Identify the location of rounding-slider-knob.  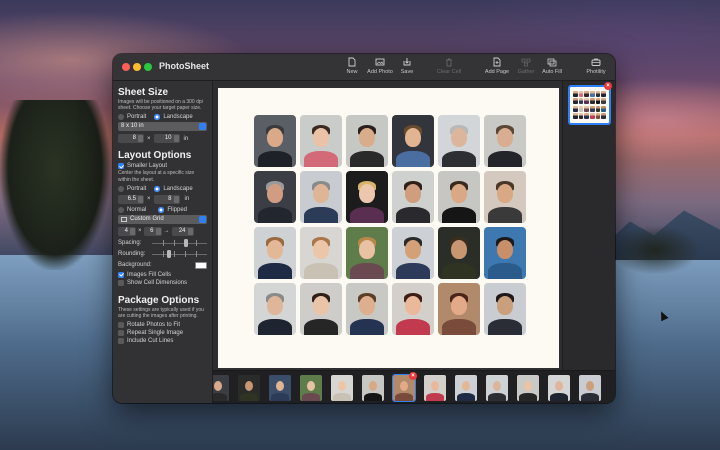
(169, 253).